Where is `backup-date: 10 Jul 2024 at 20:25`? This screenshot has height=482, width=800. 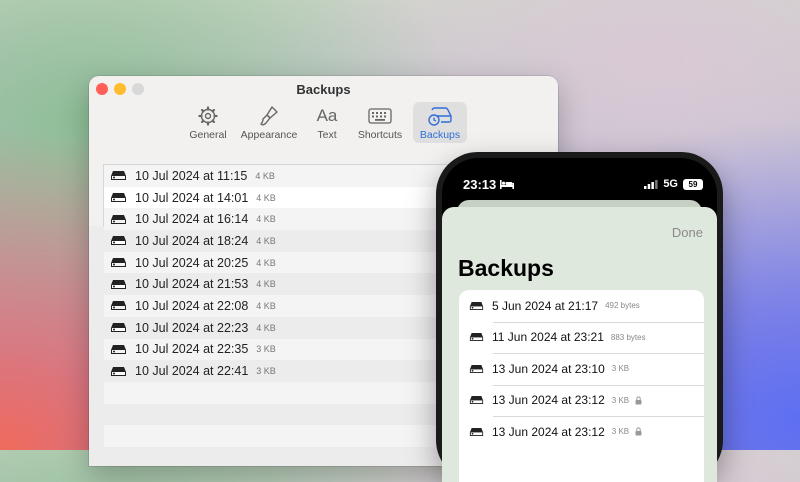
backup-date: 10 Jul 2024 at 20:25 is located at coordinates (192, 262).